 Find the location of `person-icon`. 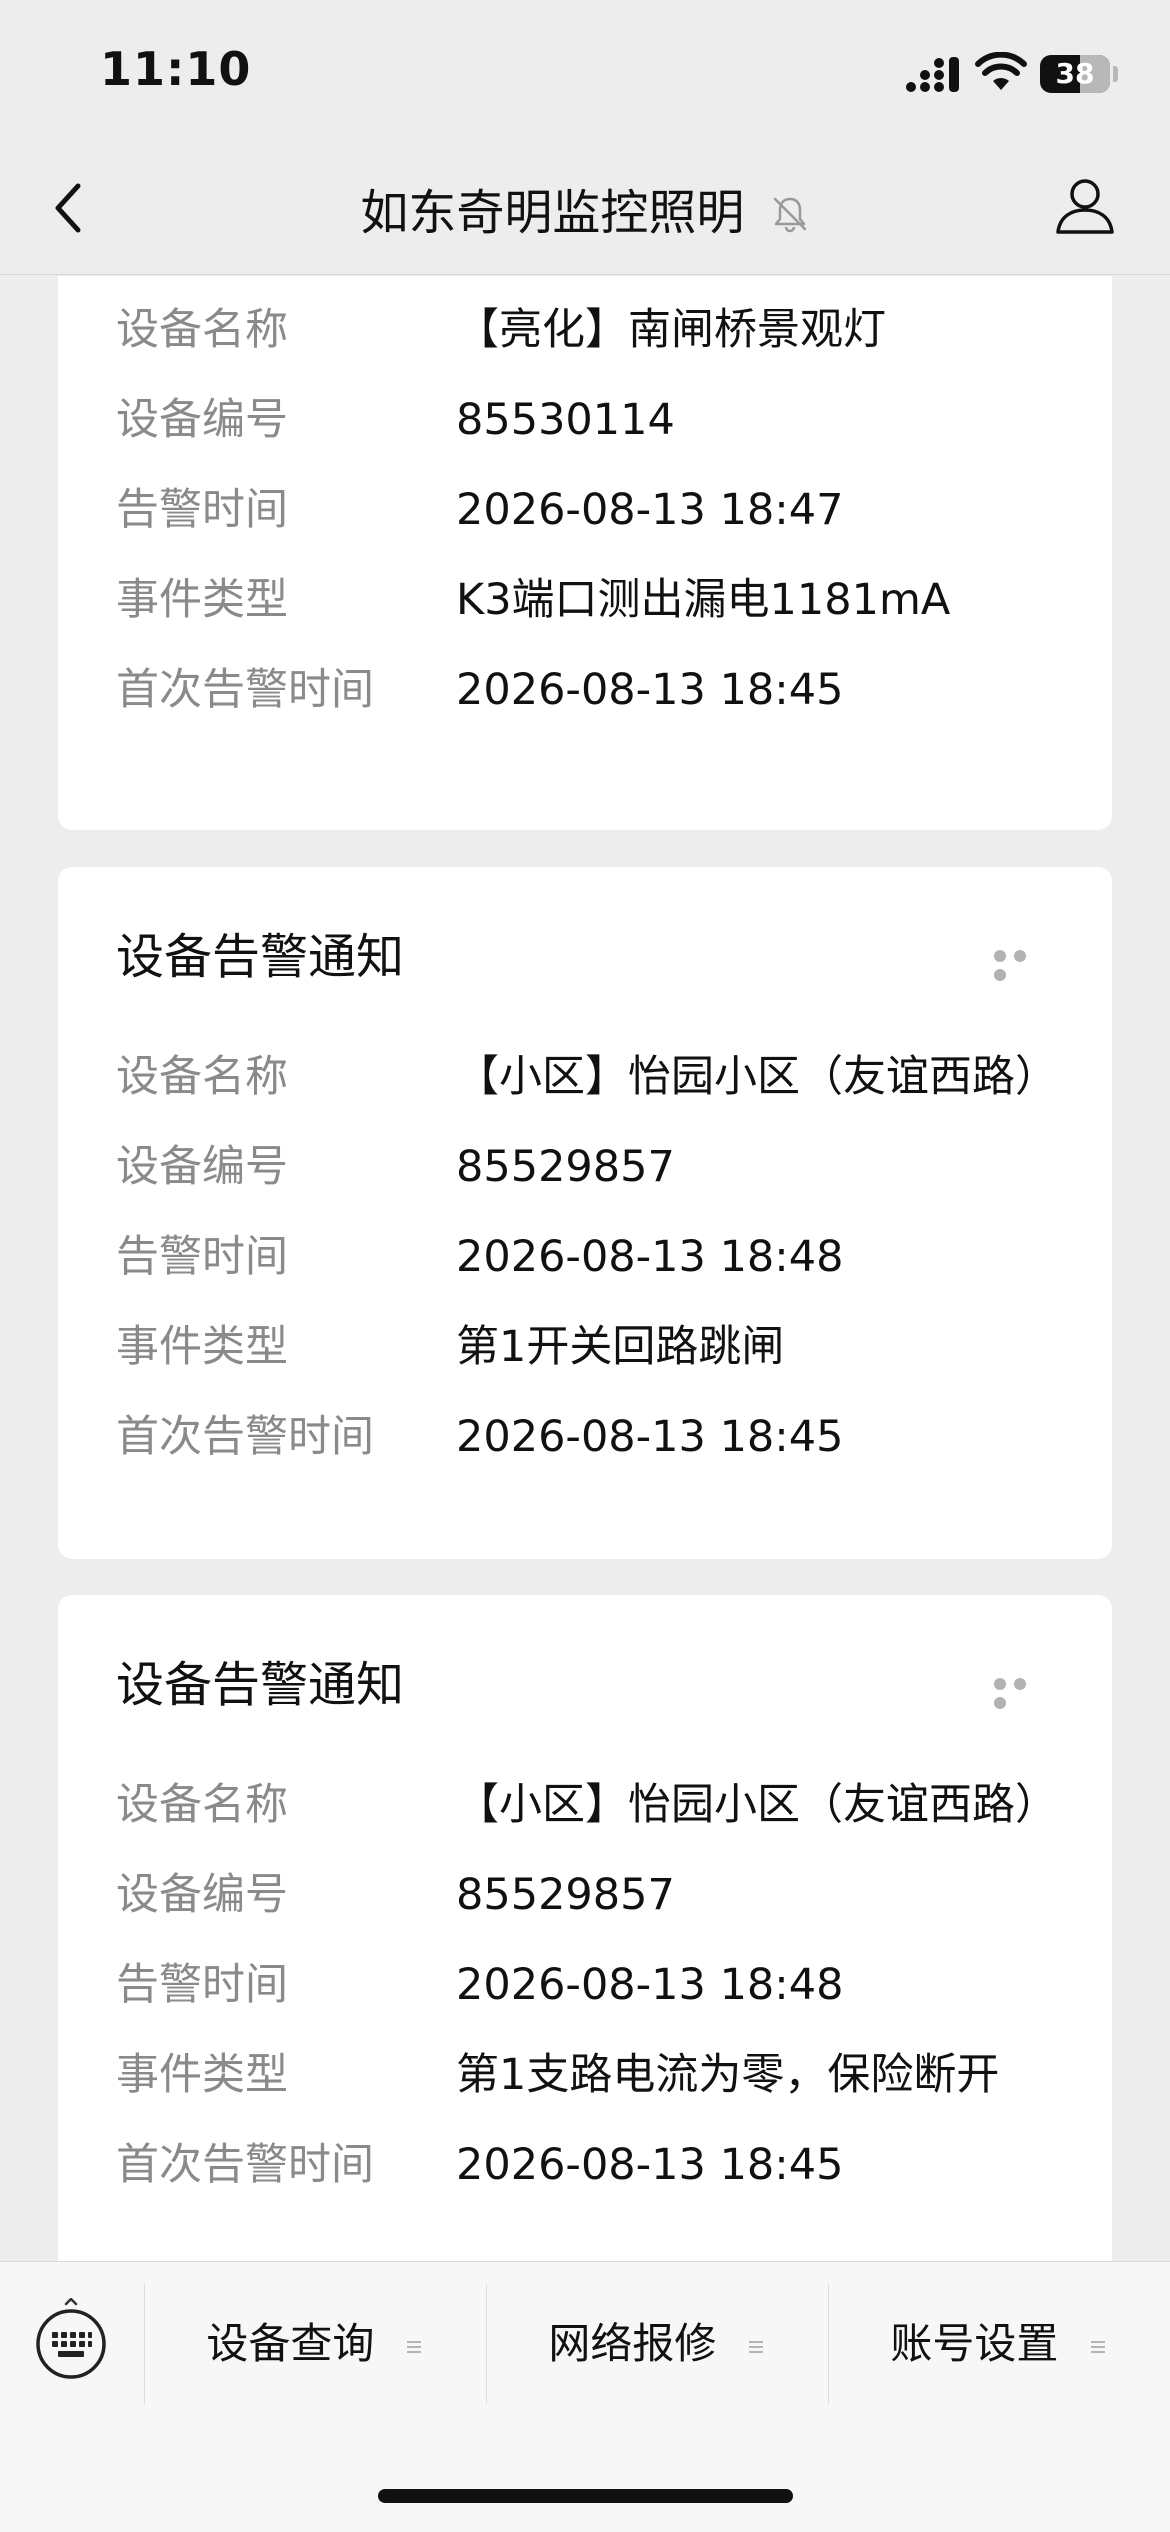

person-icon is located at coordinates (1085, 205).